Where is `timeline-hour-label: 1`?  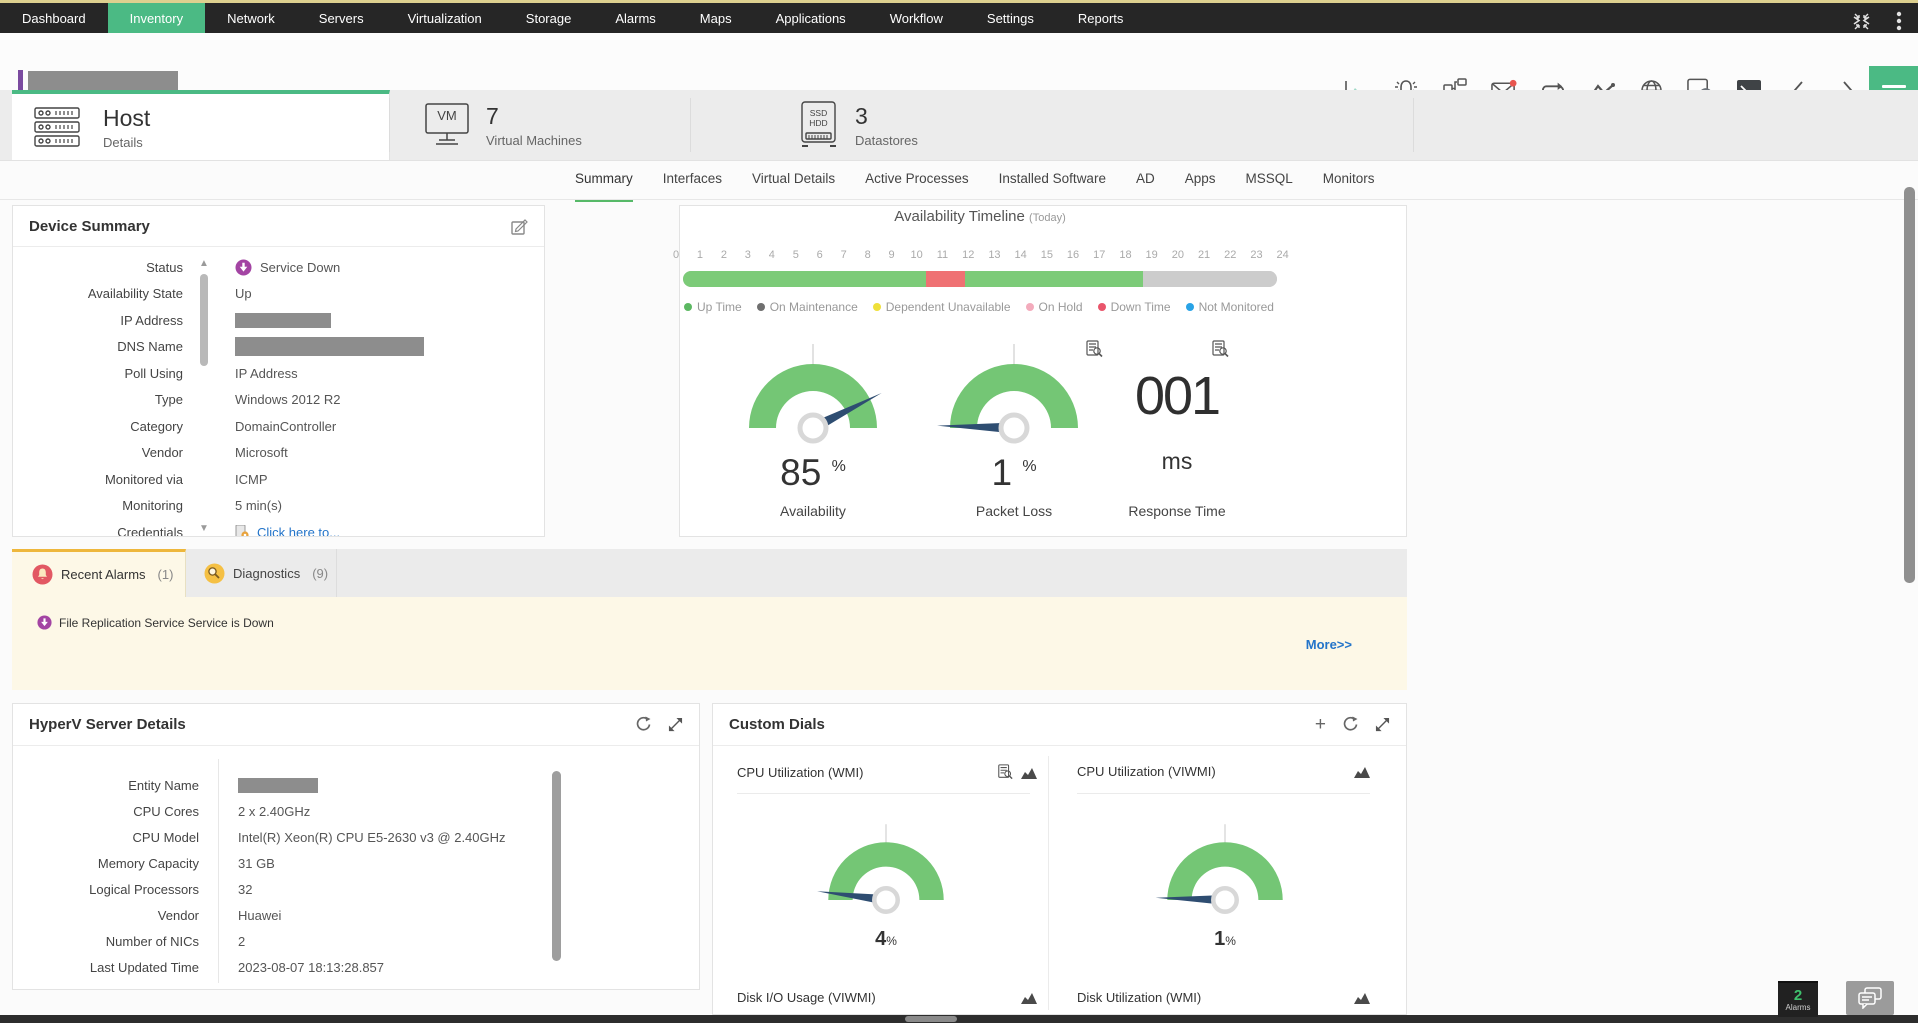 timeline-hour-label: 1 is located at coordinates (700, 255).